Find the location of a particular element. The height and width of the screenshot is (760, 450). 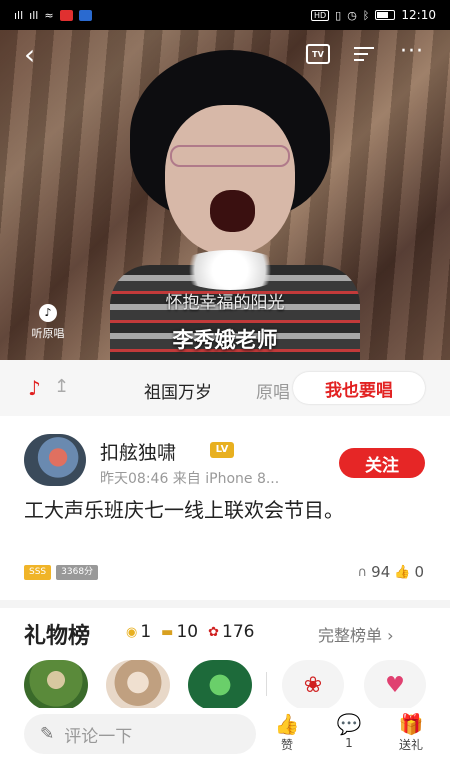

bluetooth-icon: ᛒ is located at coordinates (366, 15).